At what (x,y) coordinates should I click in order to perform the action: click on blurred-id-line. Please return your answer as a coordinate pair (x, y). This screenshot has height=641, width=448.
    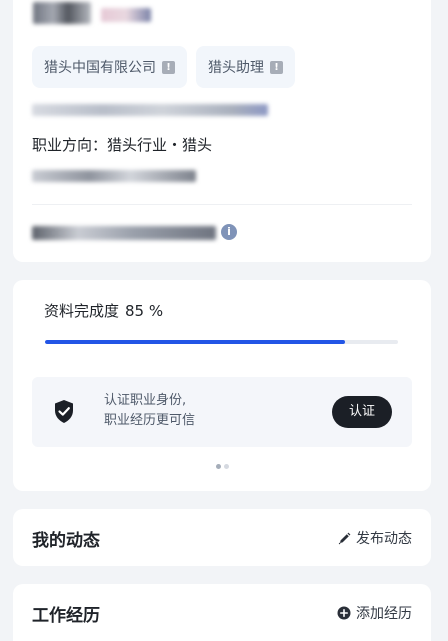
    Looking at the image, I should click on (124, 233).